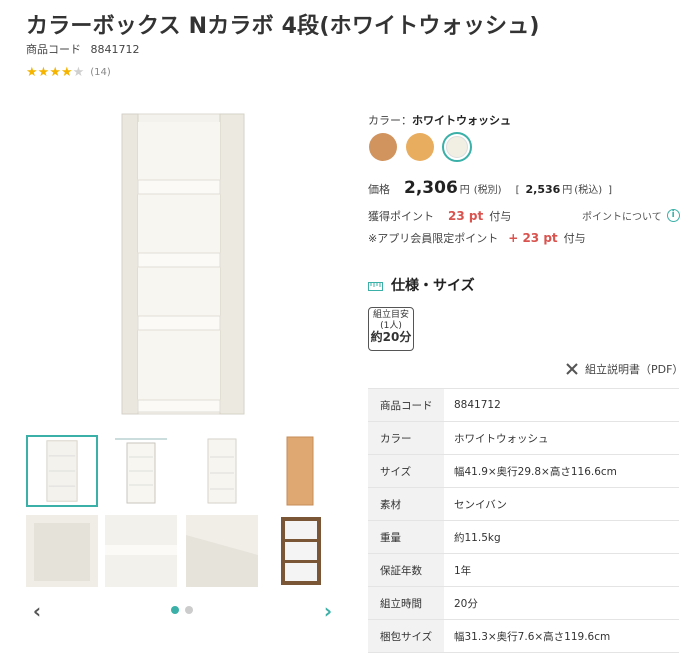  Describe the element at coordinates (406, 504) in the screenshot. I see `spec-key: 素材` at that location.